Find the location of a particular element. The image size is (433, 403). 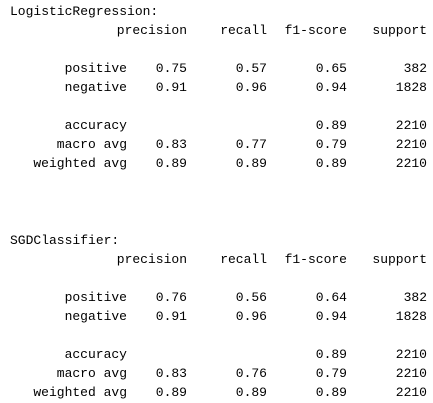

cell-macro-avg-recall: 0.77 is located at coordinates (251, 144).